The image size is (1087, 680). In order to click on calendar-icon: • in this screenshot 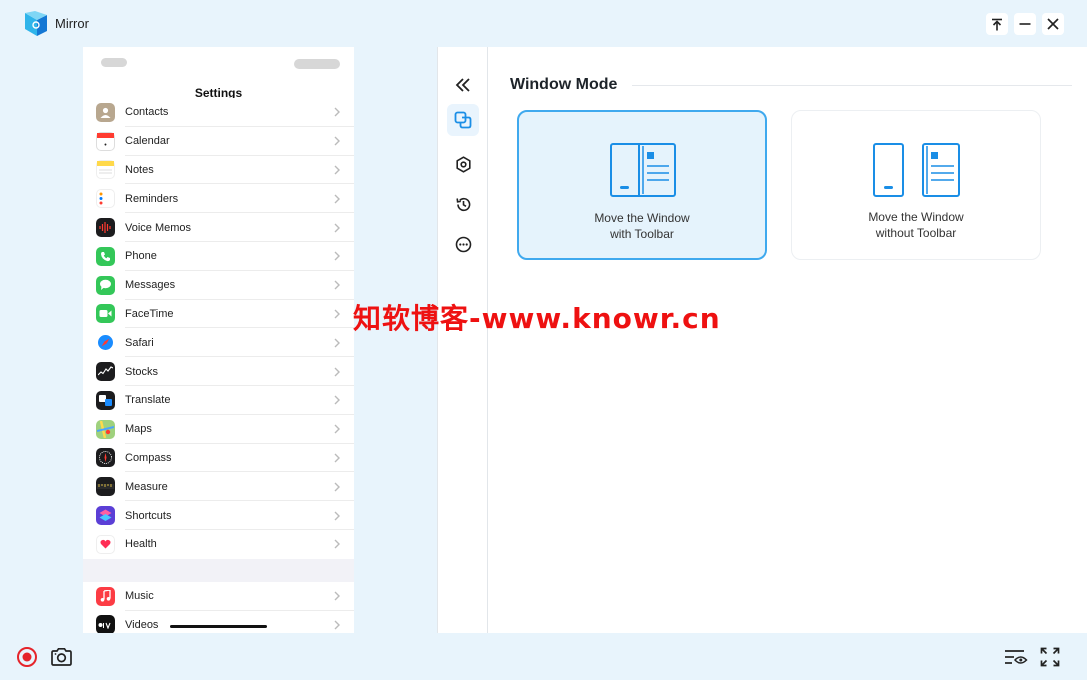, I will do `click(105, 141)`.